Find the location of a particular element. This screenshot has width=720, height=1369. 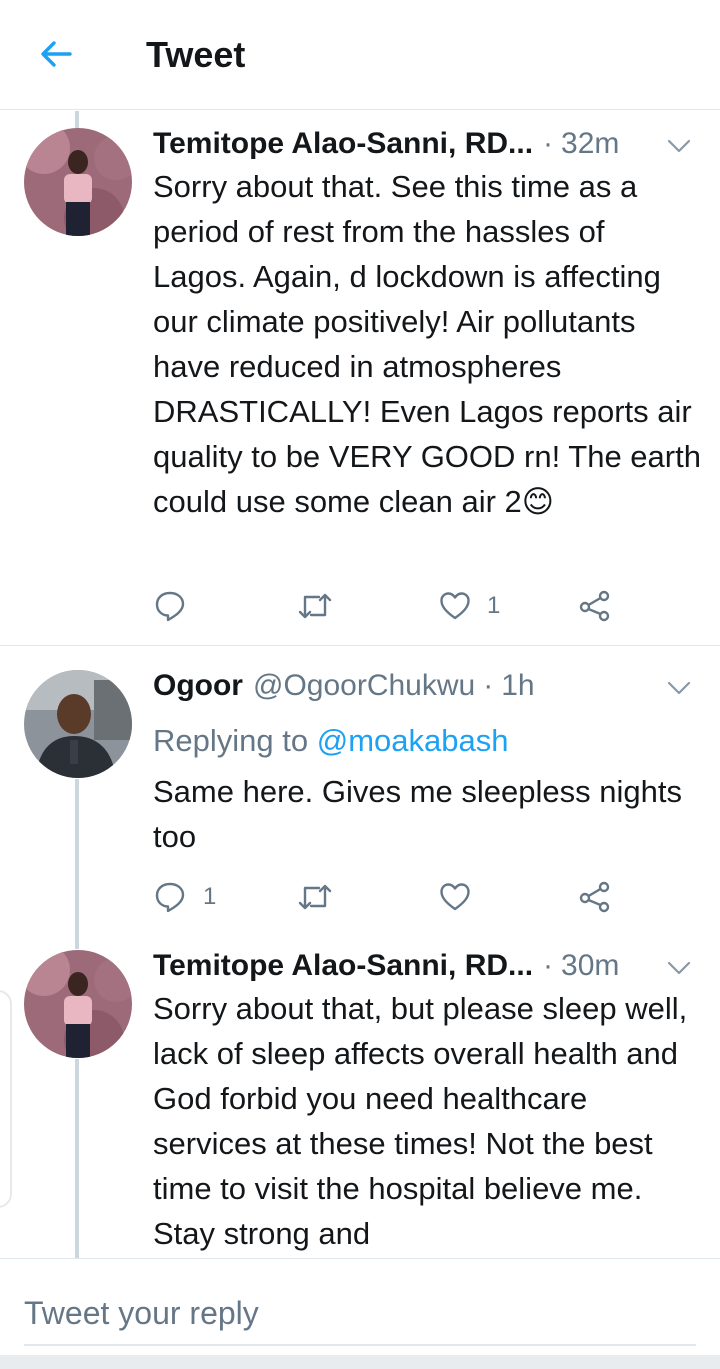

tweet-timestamp: 32m is located at coordinates (590, 144).